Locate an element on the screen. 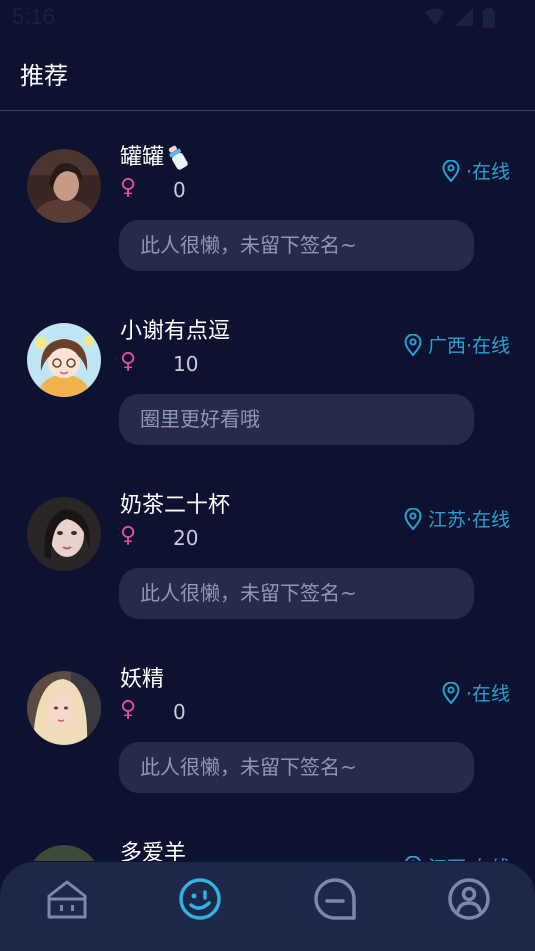  status-icons is located at coordinates (460, 18).